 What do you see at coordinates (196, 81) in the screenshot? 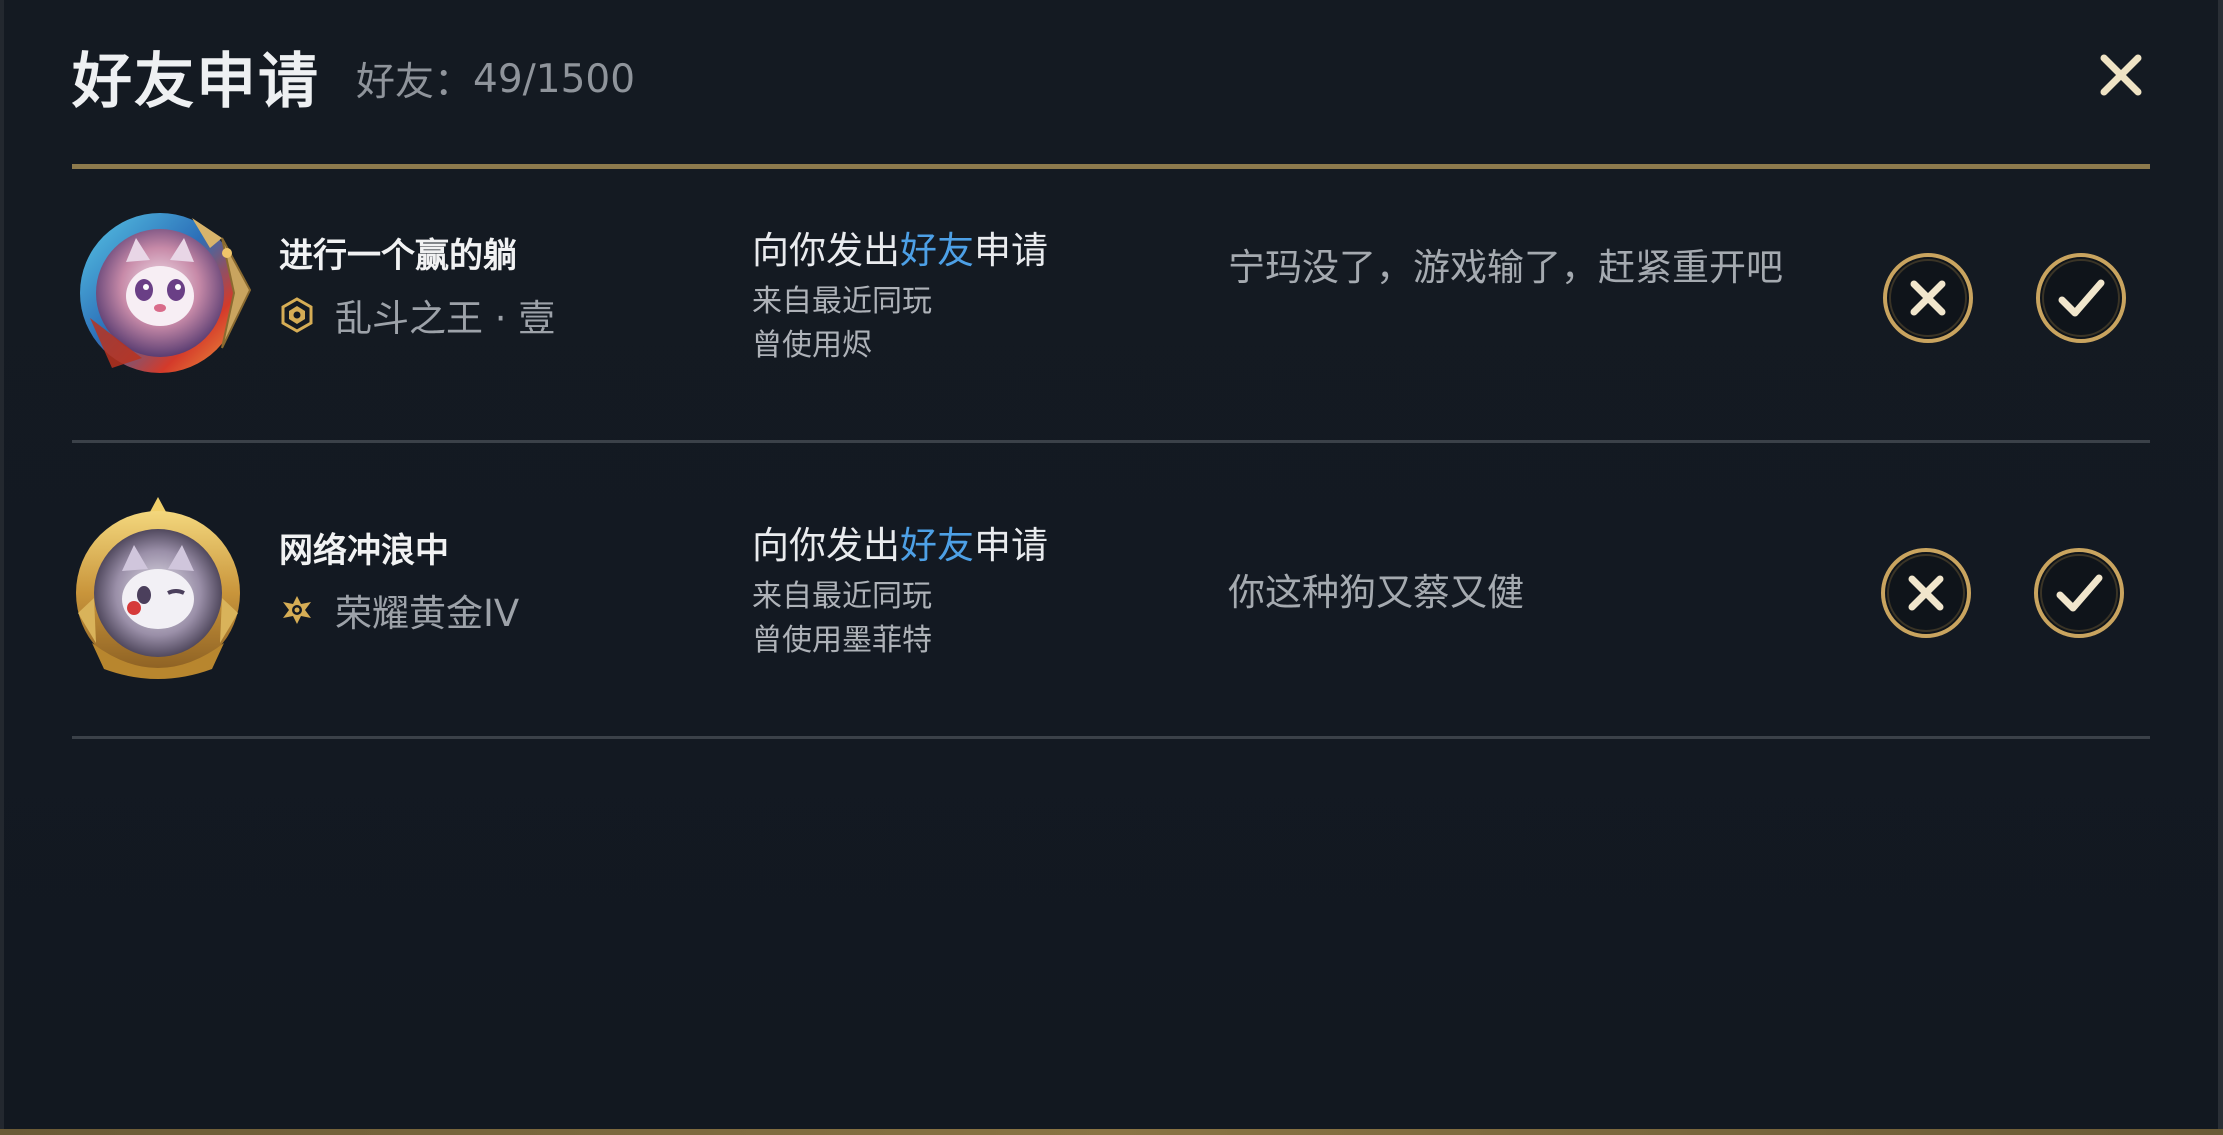
I see `panel-title: 好友申请` at bounding box center [196, 81].